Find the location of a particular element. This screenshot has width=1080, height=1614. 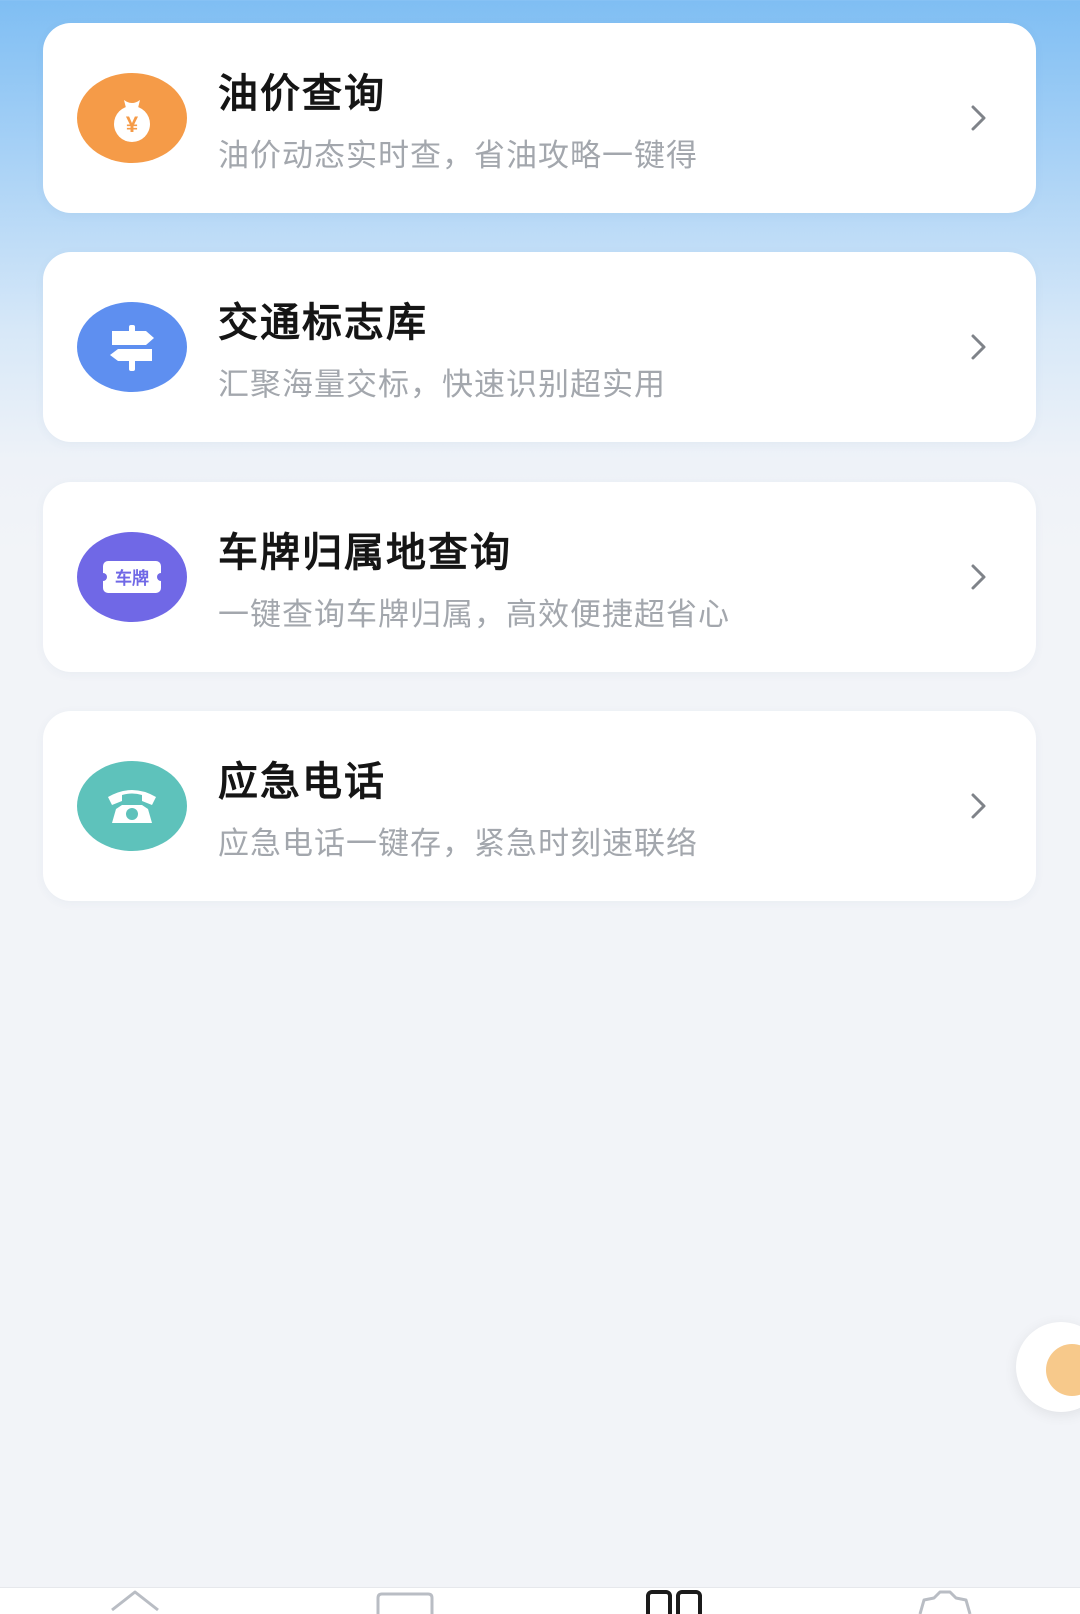

card-oil-price: ¥ 油价查询 油价动态实时查，省油攻略一键得 is located at coordinates (539, 118).